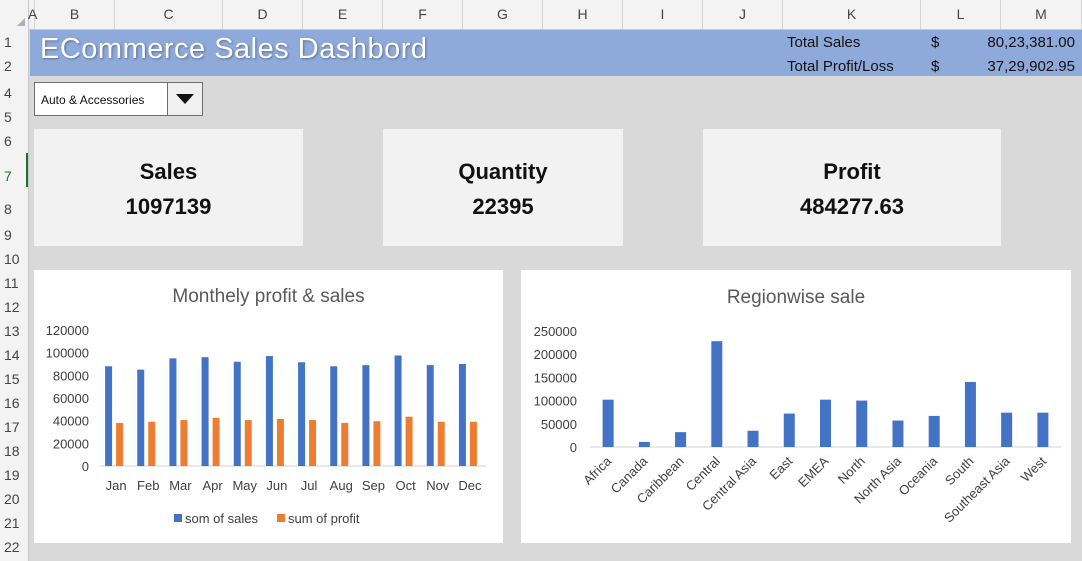 This screenshot has width=1082, height=561. I want to click on row-header-13: 13, so click(14, 331).